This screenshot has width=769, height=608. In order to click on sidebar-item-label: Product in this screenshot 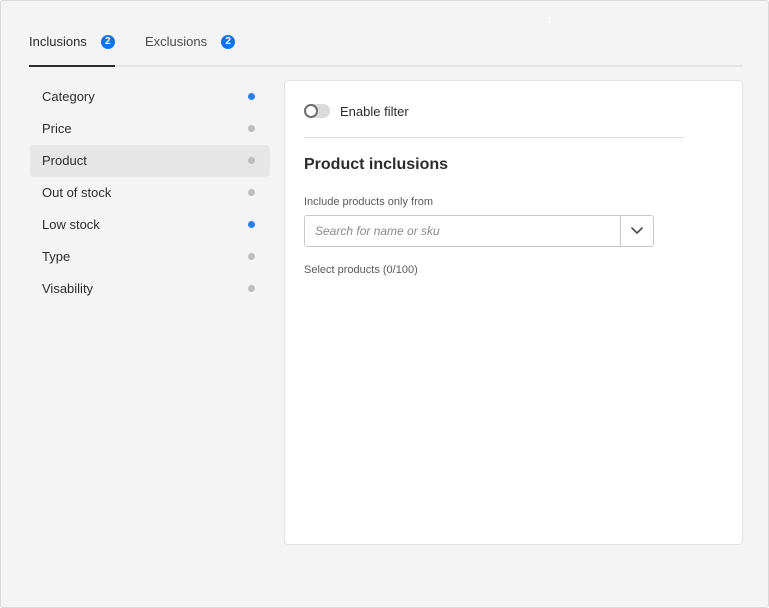, I will do `click(64, 160)`.